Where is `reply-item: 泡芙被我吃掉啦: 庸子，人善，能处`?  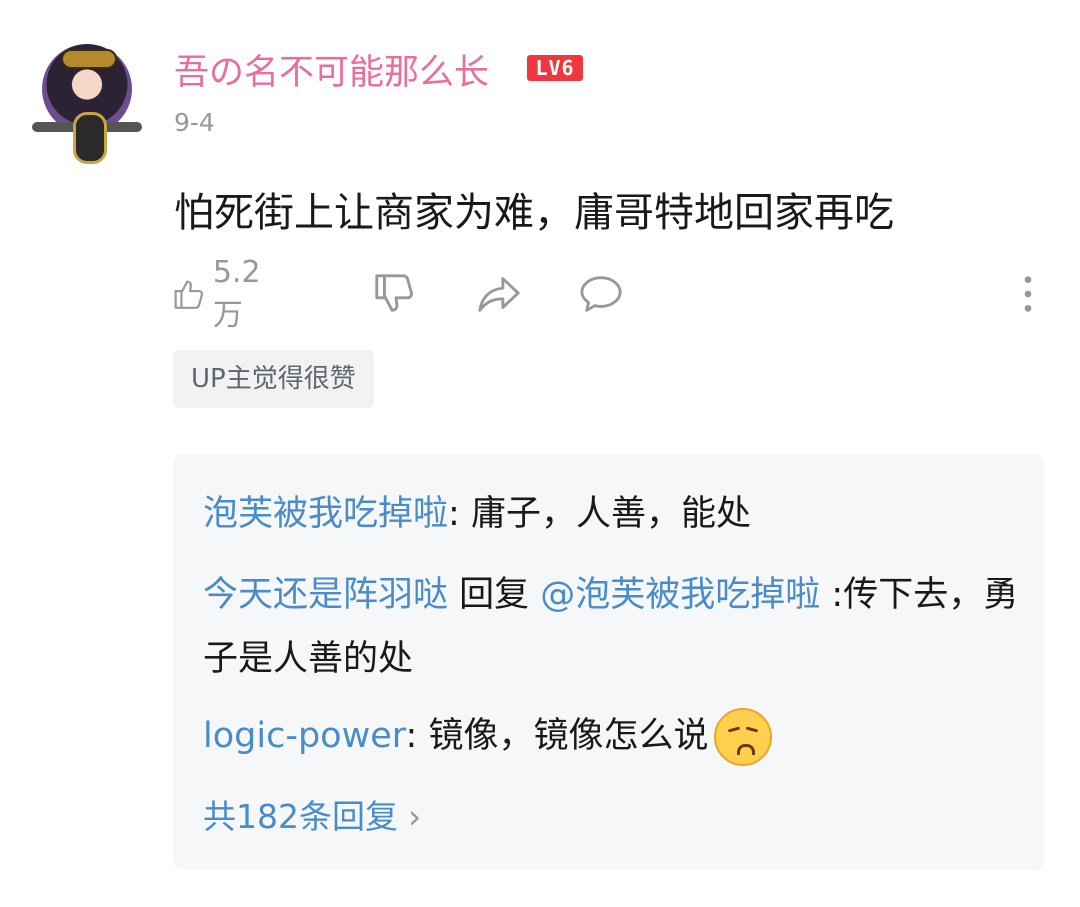 reply-item: 泡芙被我吃掉啦: 庸子，人善，能处 is located at coordinates (613, 514).